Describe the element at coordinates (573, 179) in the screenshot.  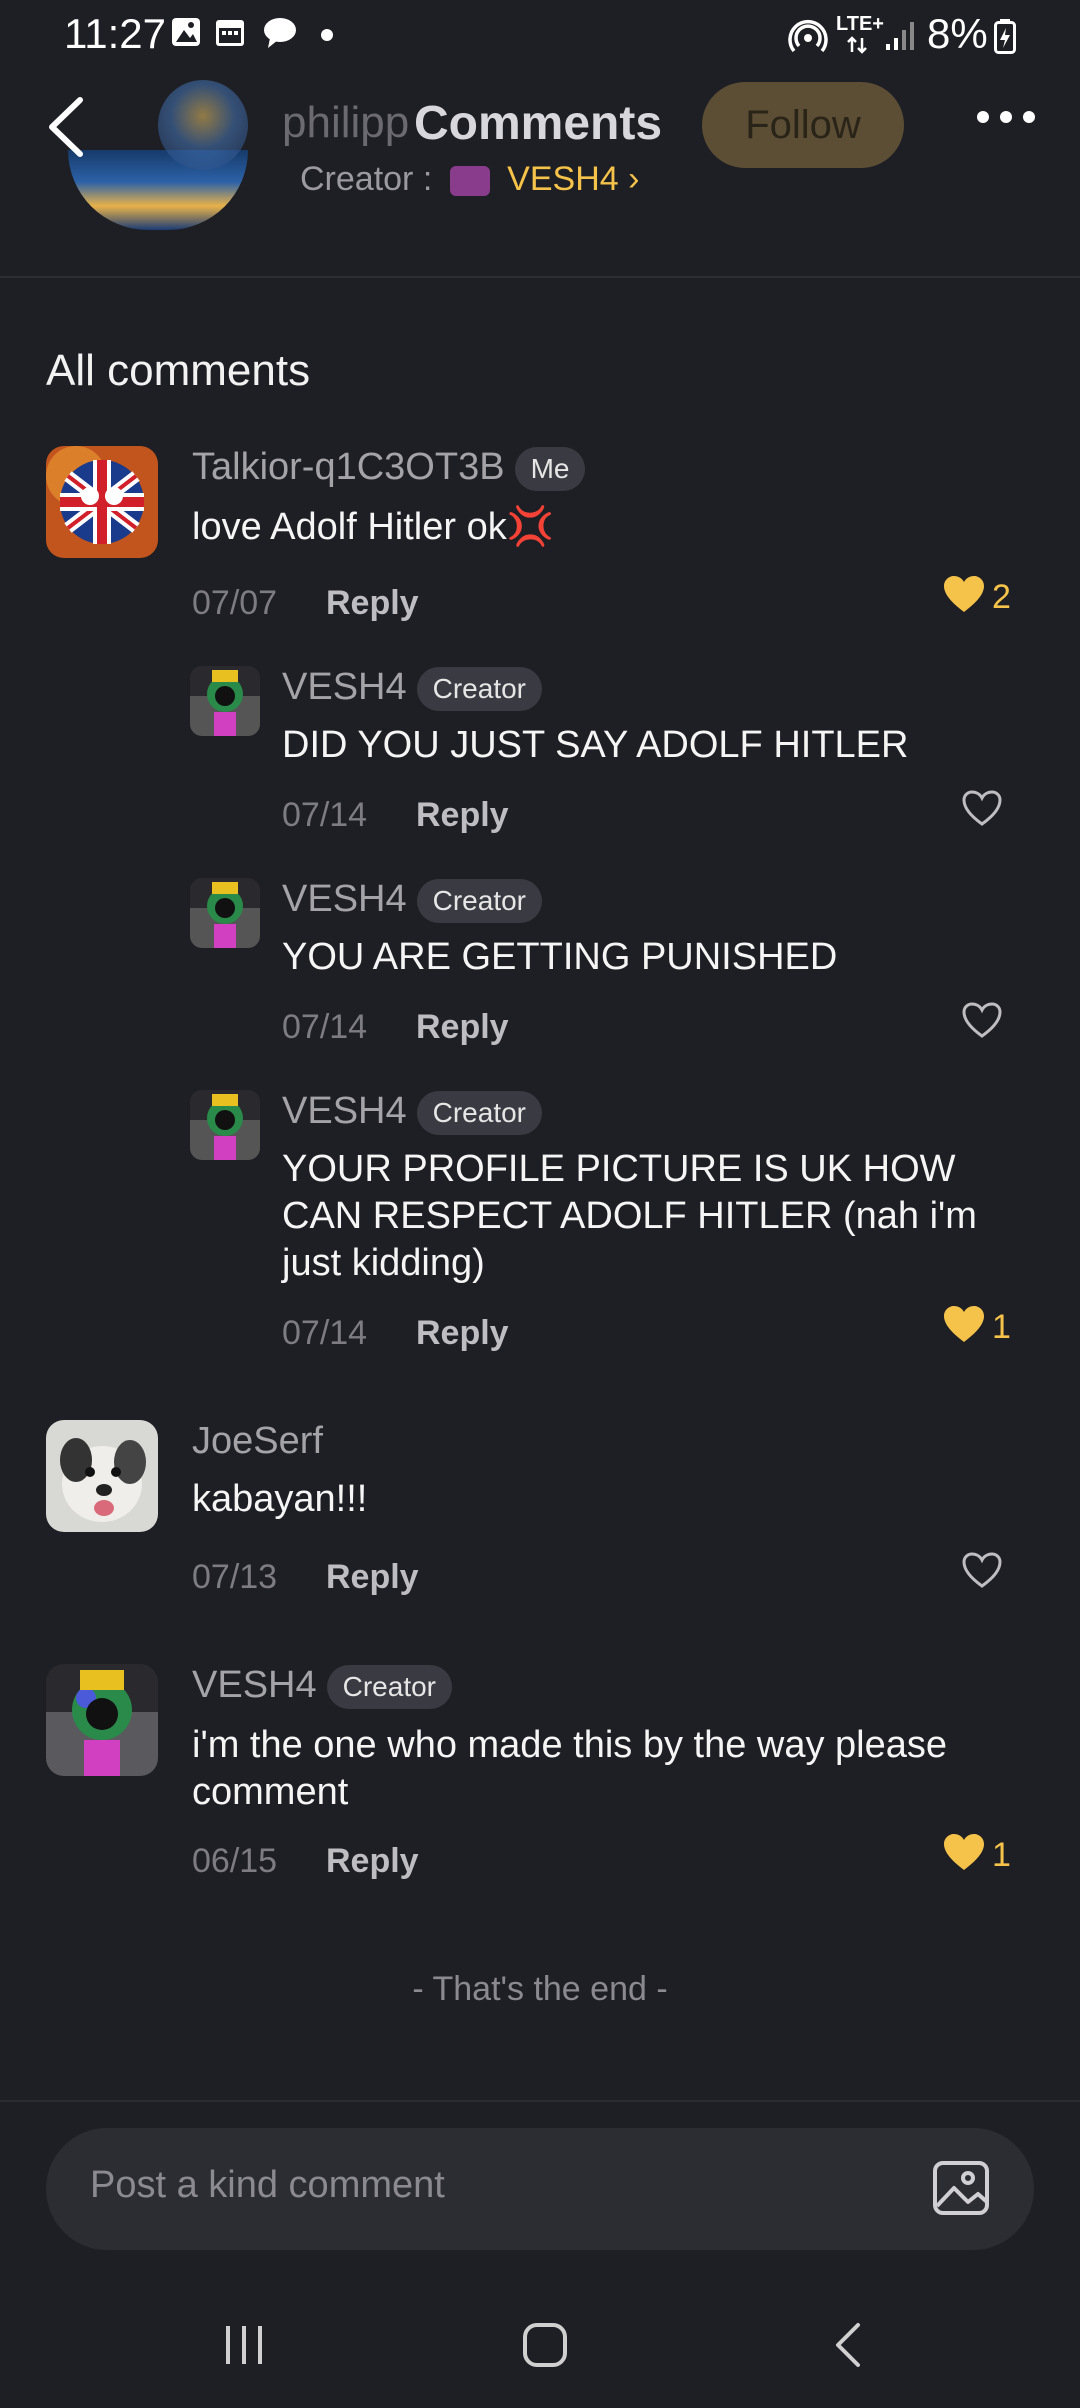
I see `creator-name: VESH4 ›` at that location.